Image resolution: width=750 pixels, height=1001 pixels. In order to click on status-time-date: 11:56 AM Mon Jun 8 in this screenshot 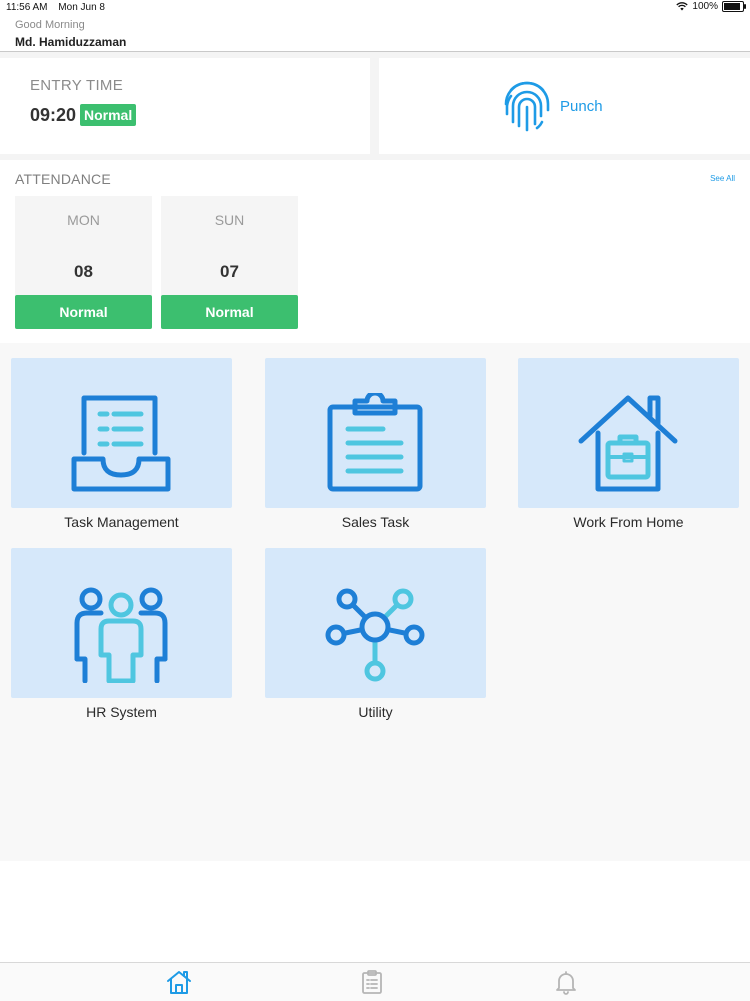, I will do `click(59, 7)`.